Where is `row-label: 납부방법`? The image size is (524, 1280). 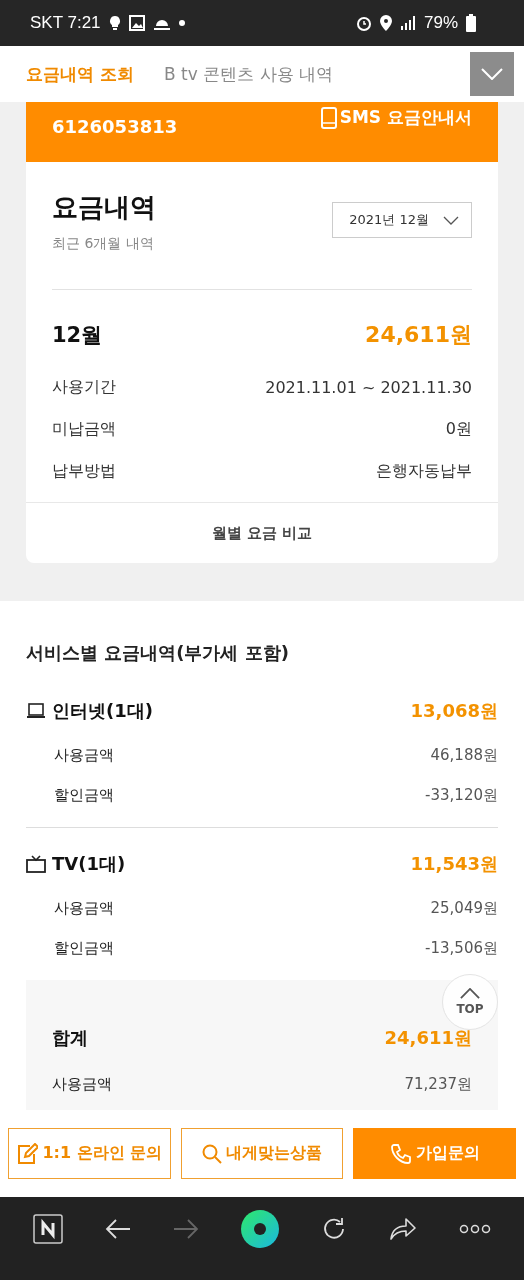
row-label: 납부방법 is located at coordinates (84, 471).